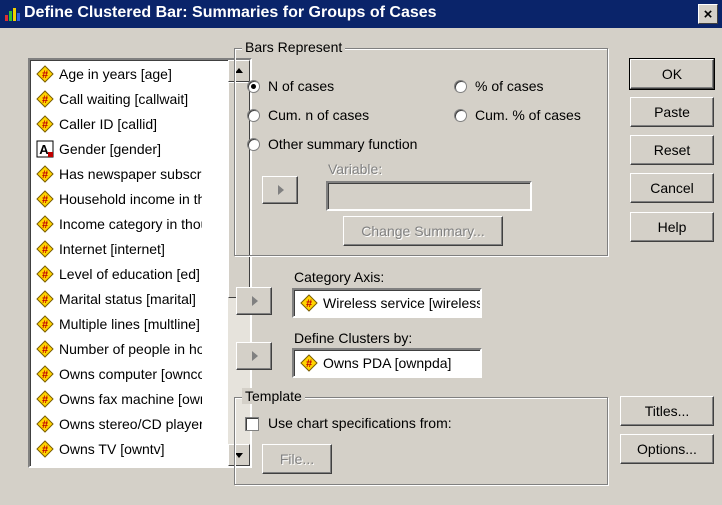 This screenshot has height=505, width=722. I want to click on move-to-category-axis-button, so click(254, 301).